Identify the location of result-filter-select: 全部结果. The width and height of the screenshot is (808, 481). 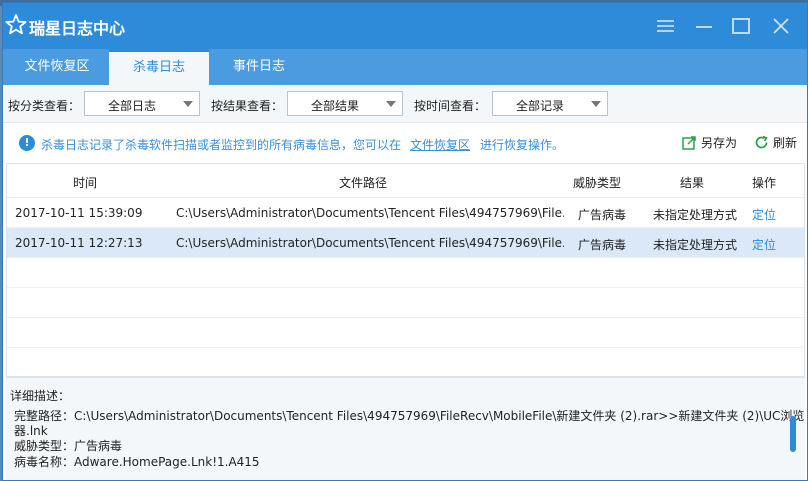
(345, 103).